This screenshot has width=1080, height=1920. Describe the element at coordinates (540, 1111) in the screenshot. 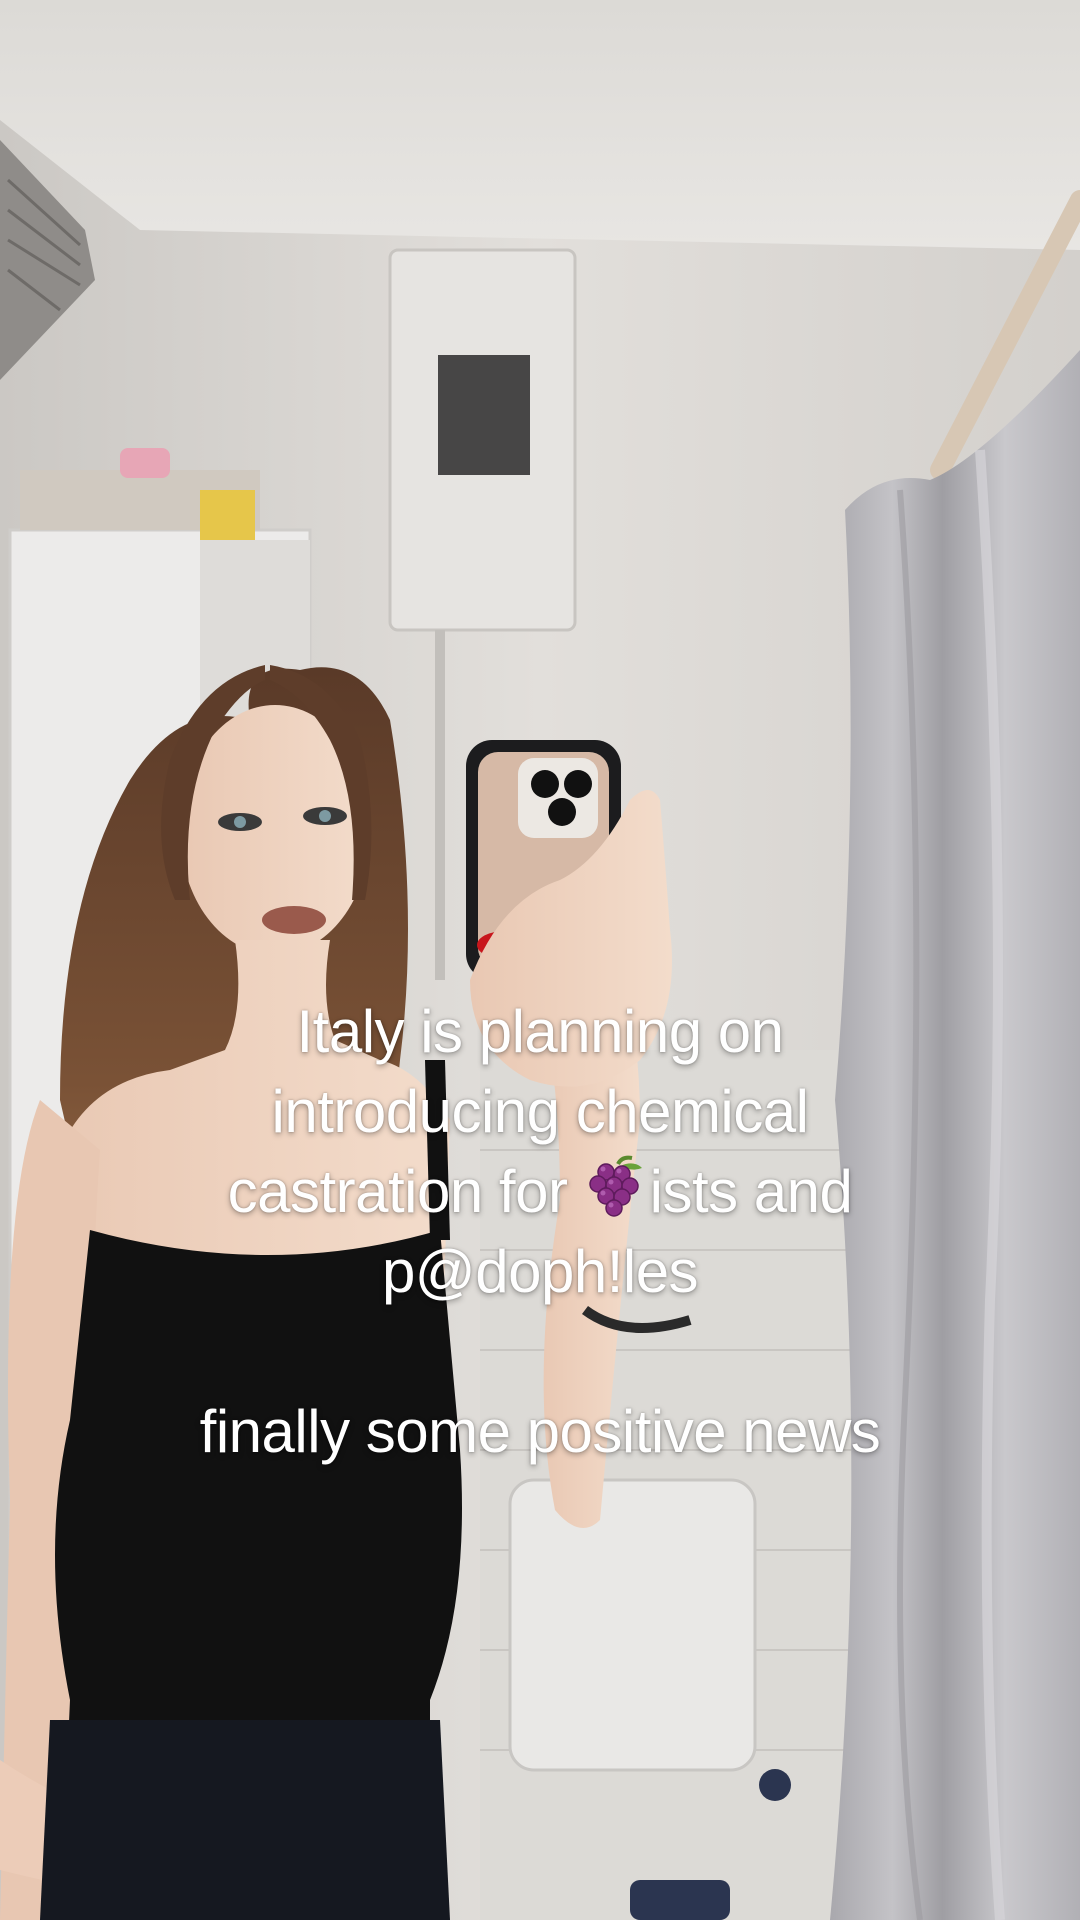

I see `caption-line-2: introducing chemical` at that location.